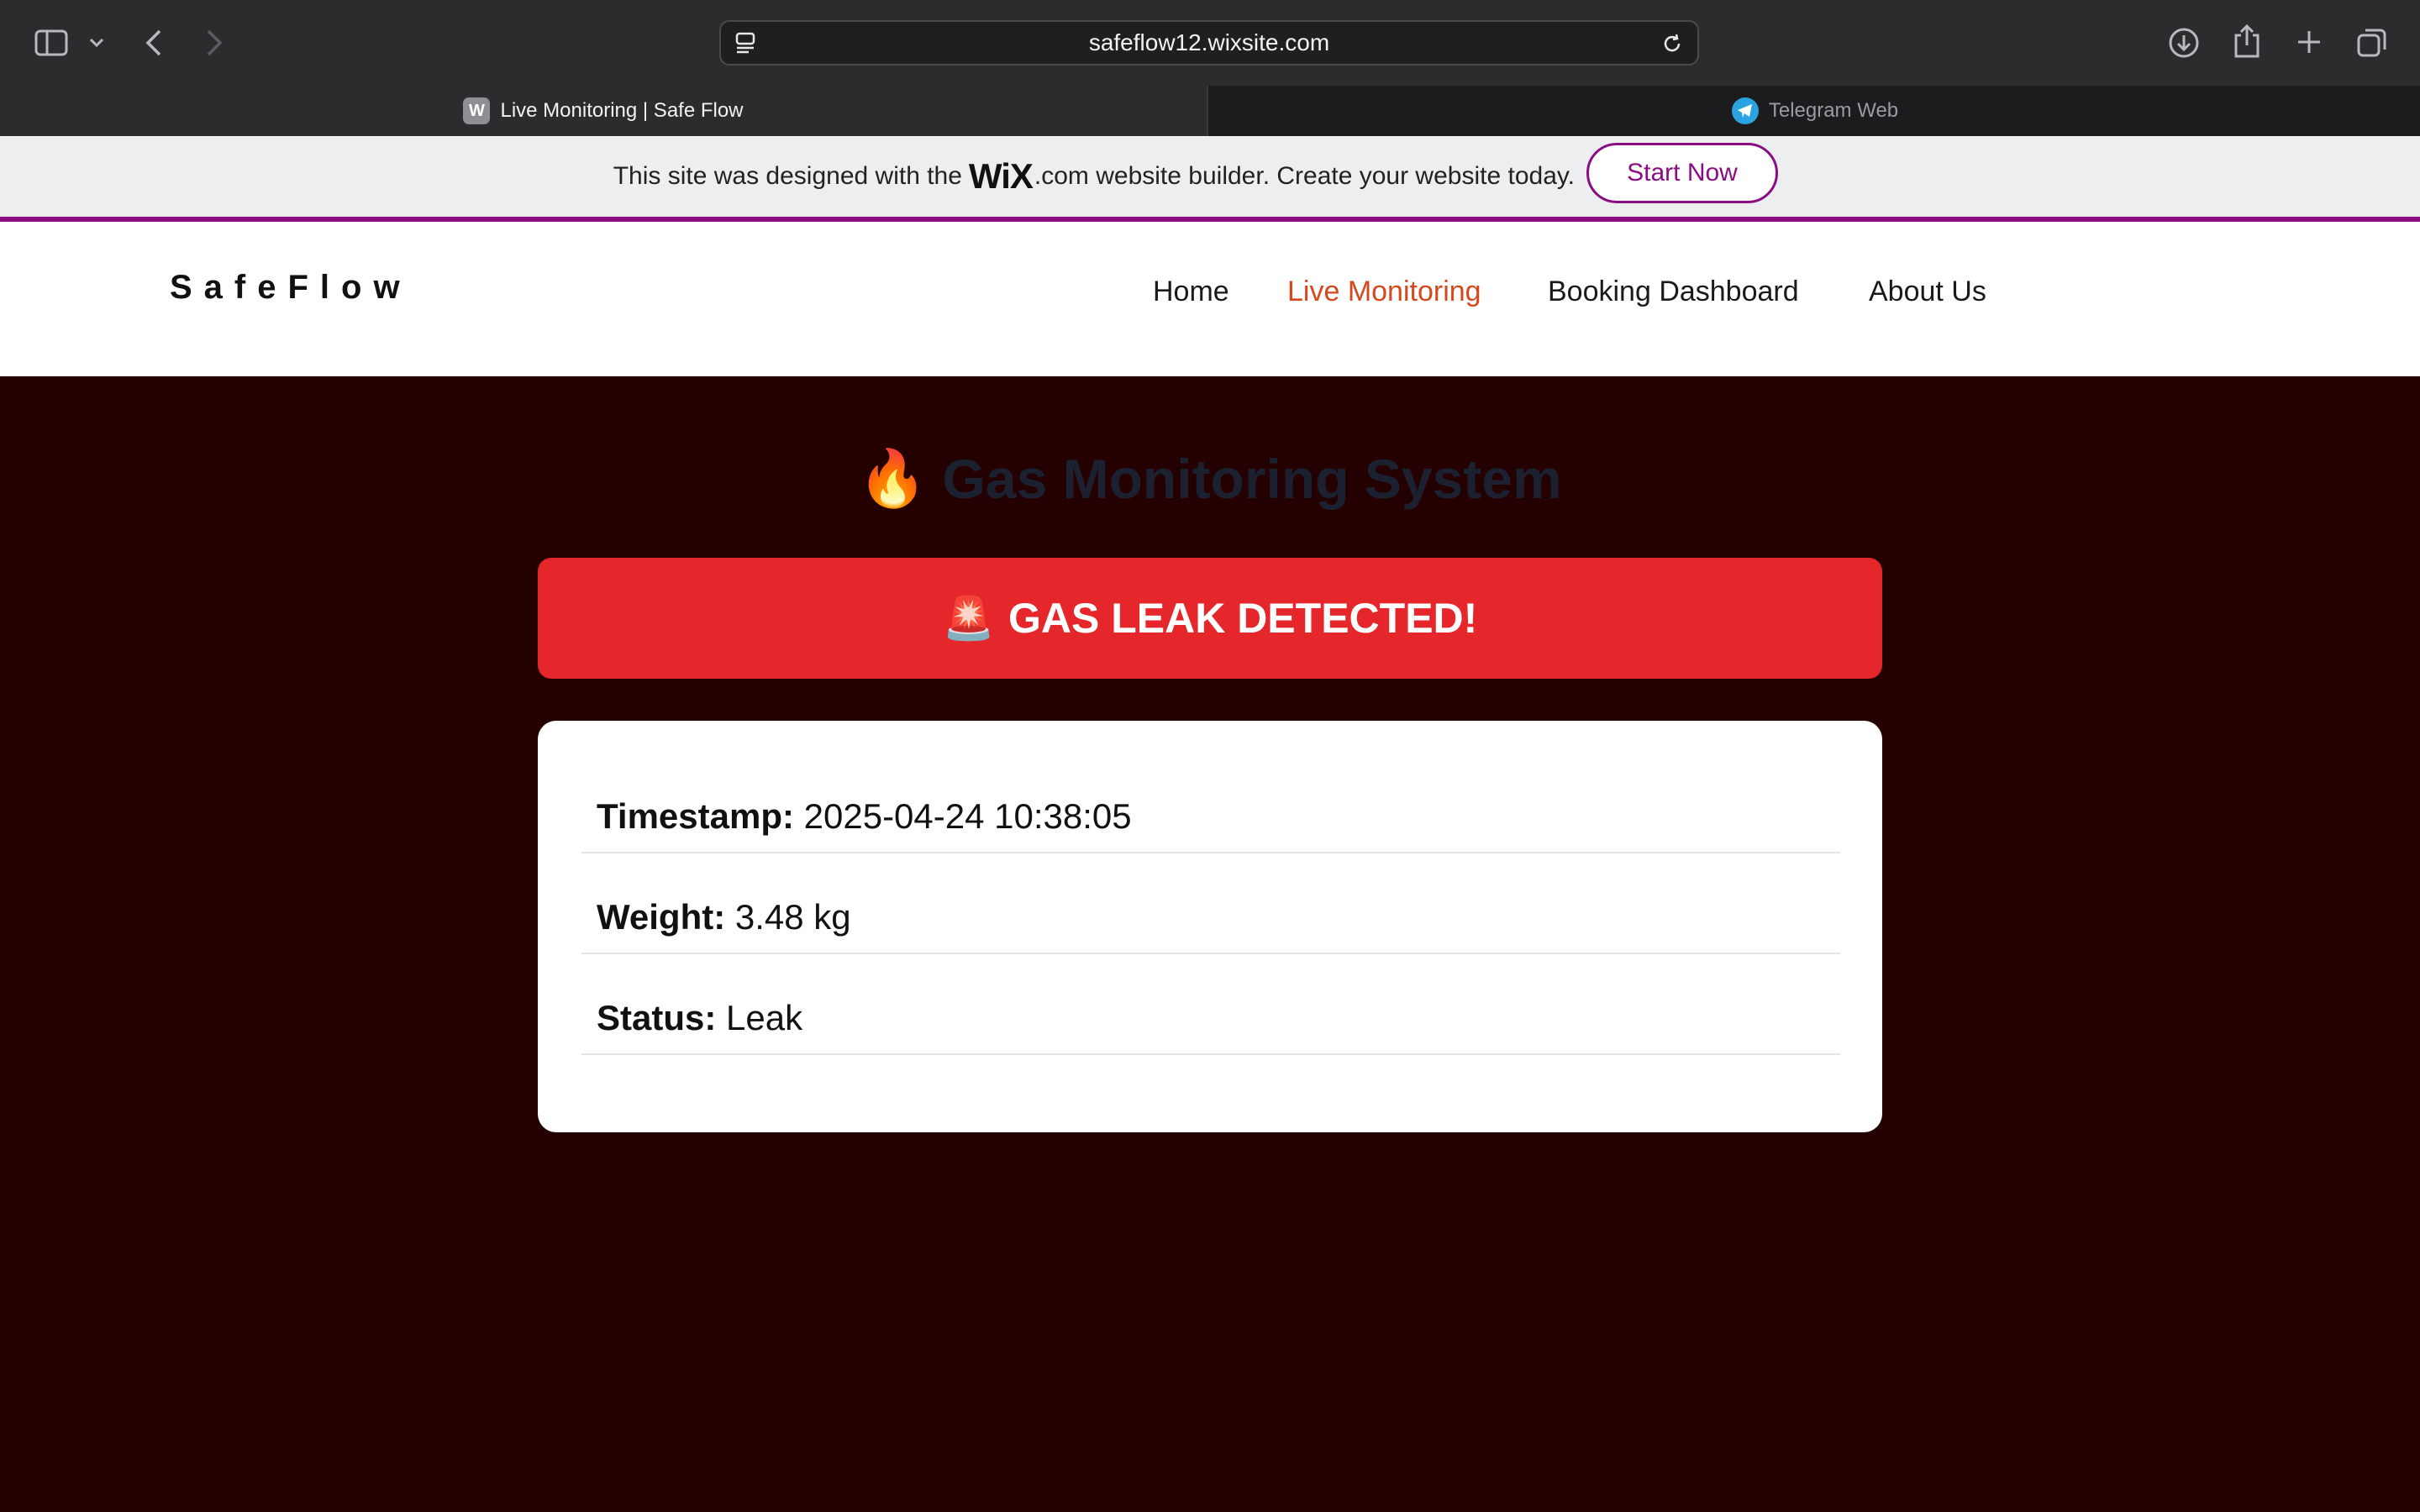  Describe the element at coordinates (1191, 292) in the screenshot. I see `nav-home: Home` at that location.